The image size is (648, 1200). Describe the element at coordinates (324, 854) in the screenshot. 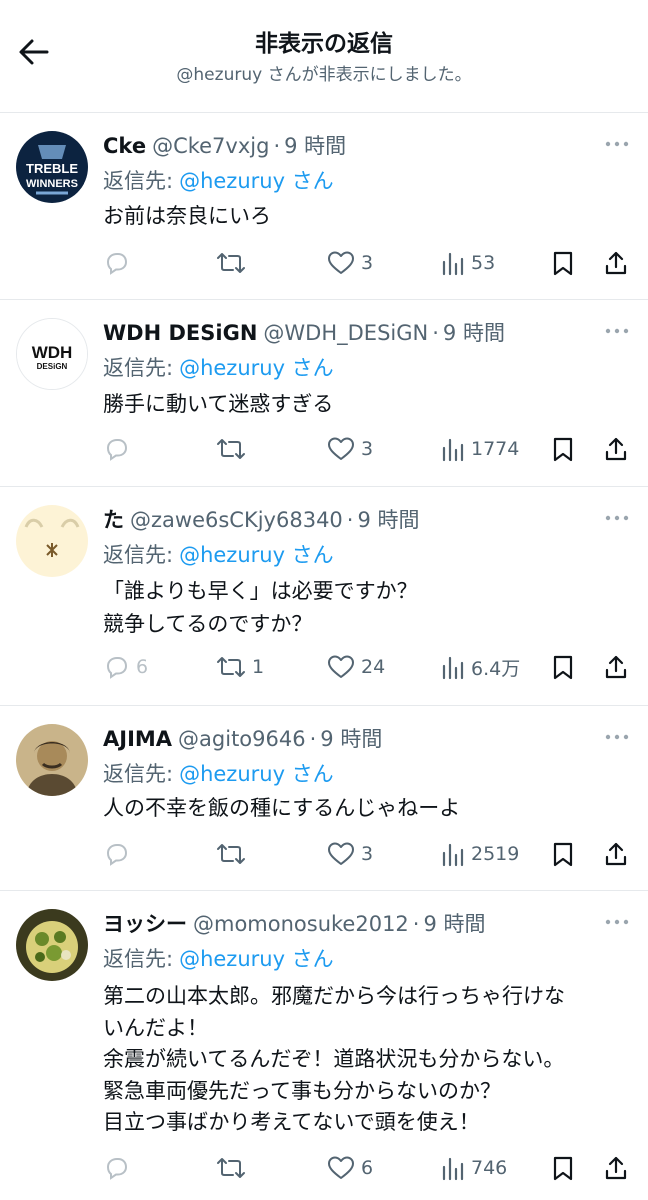

I see `tweet-actions: 3 2519` at that location.